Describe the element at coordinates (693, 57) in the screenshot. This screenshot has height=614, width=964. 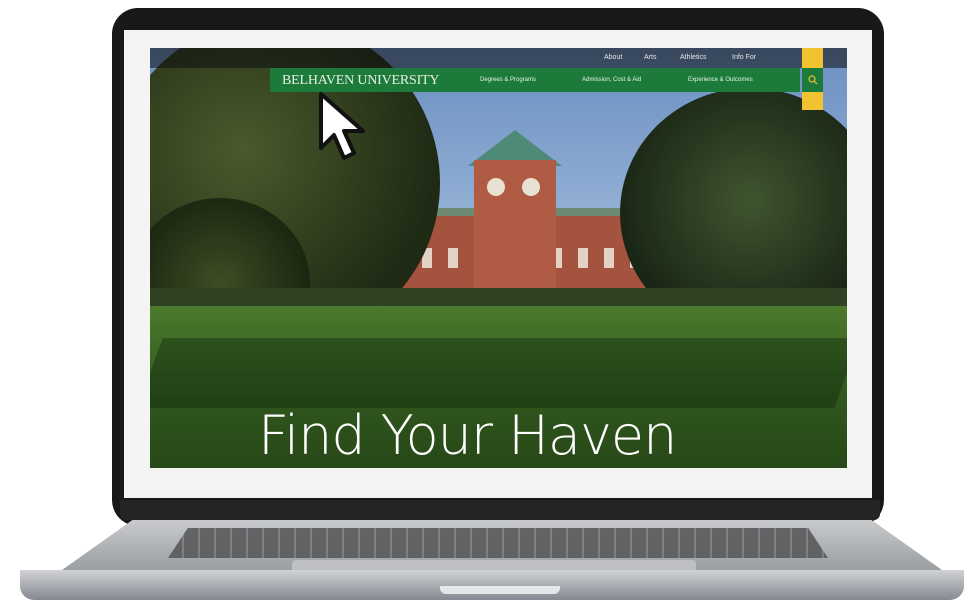
I see `utility-link-athletics: Athletics` at that location.